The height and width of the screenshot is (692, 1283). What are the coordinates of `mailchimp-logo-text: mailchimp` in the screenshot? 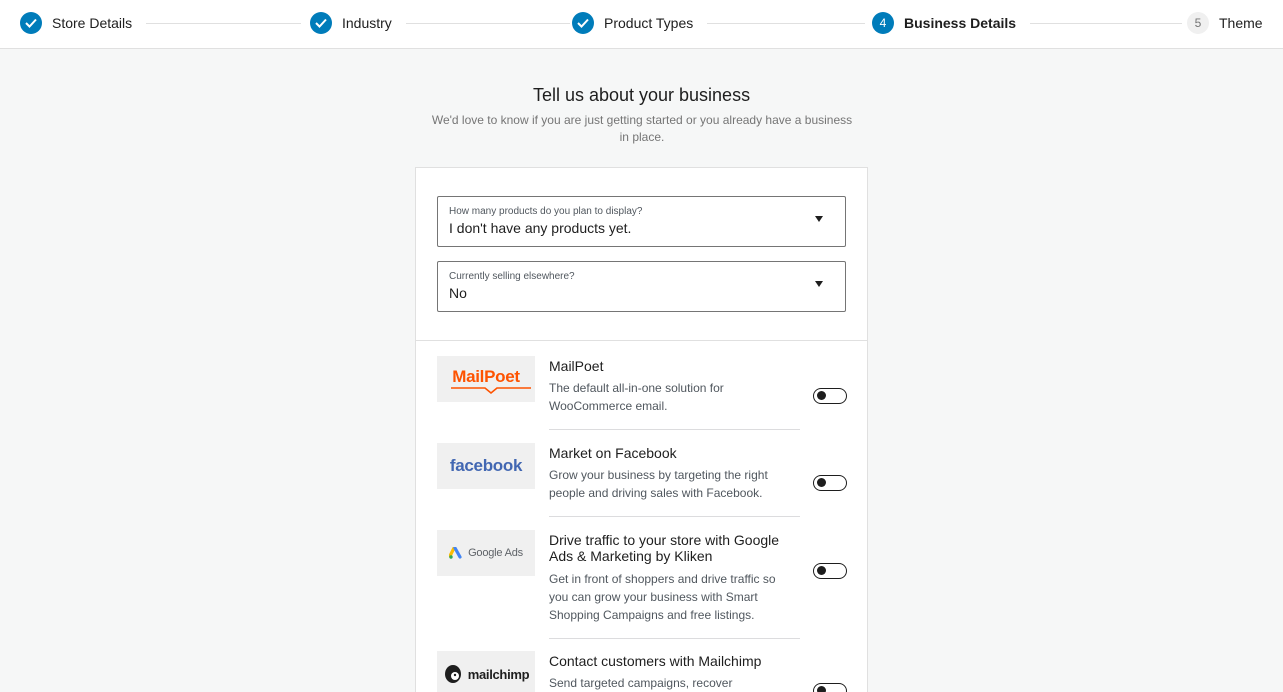 It's located at (498, 674).